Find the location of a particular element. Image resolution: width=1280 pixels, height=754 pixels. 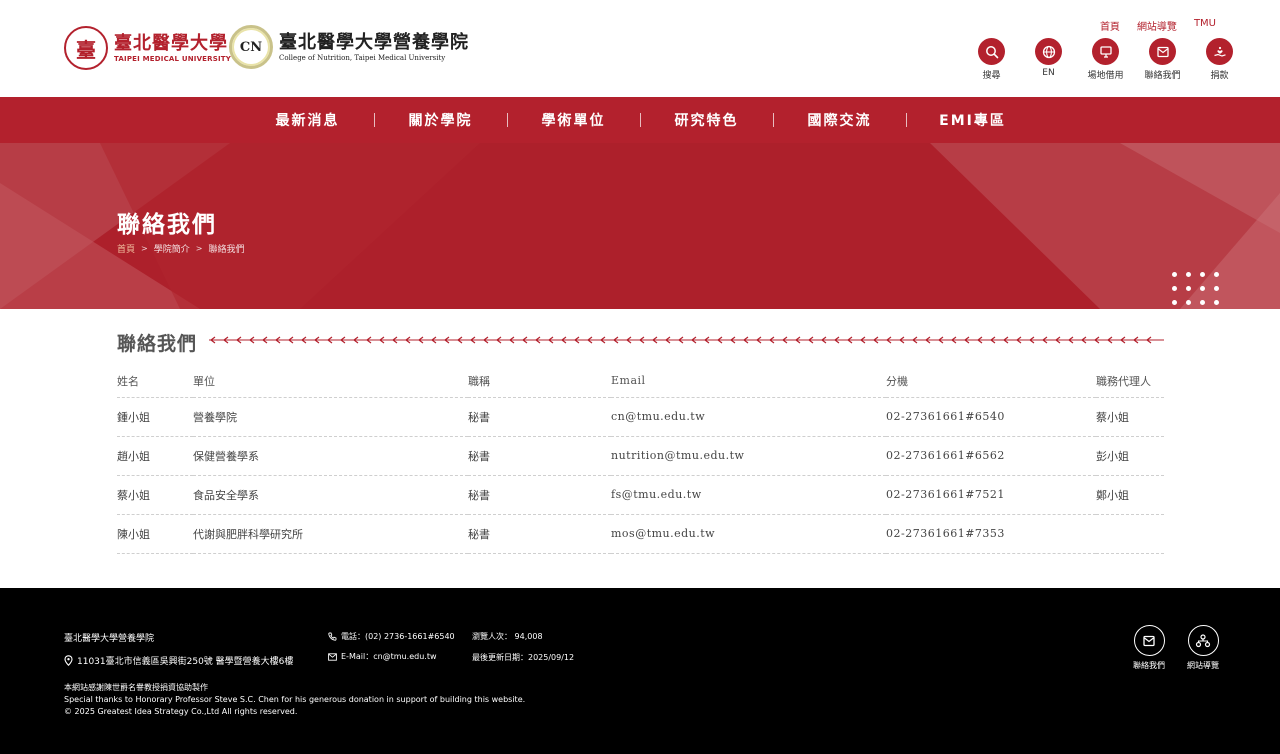

cell-deputy is located at coordinates (1130, 534).